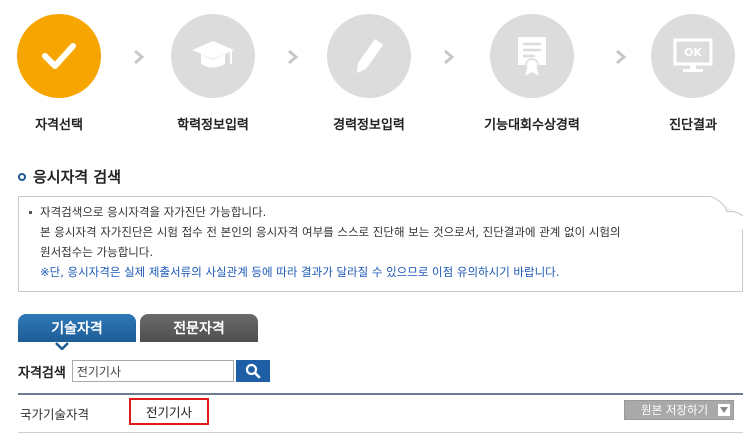  What do you see at coordinates (77, 328) in the screenshot?
I see `tab-technical-qualification: 기술자격` at bounding box center [77, 328].